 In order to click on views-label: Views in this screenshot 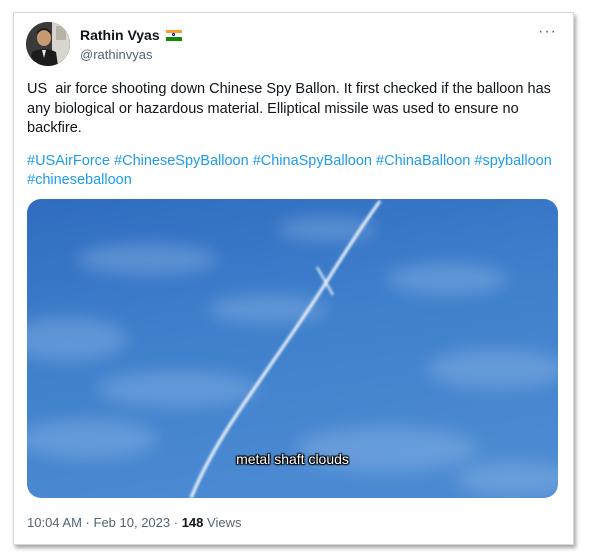, I will do `click(224, 522)`.